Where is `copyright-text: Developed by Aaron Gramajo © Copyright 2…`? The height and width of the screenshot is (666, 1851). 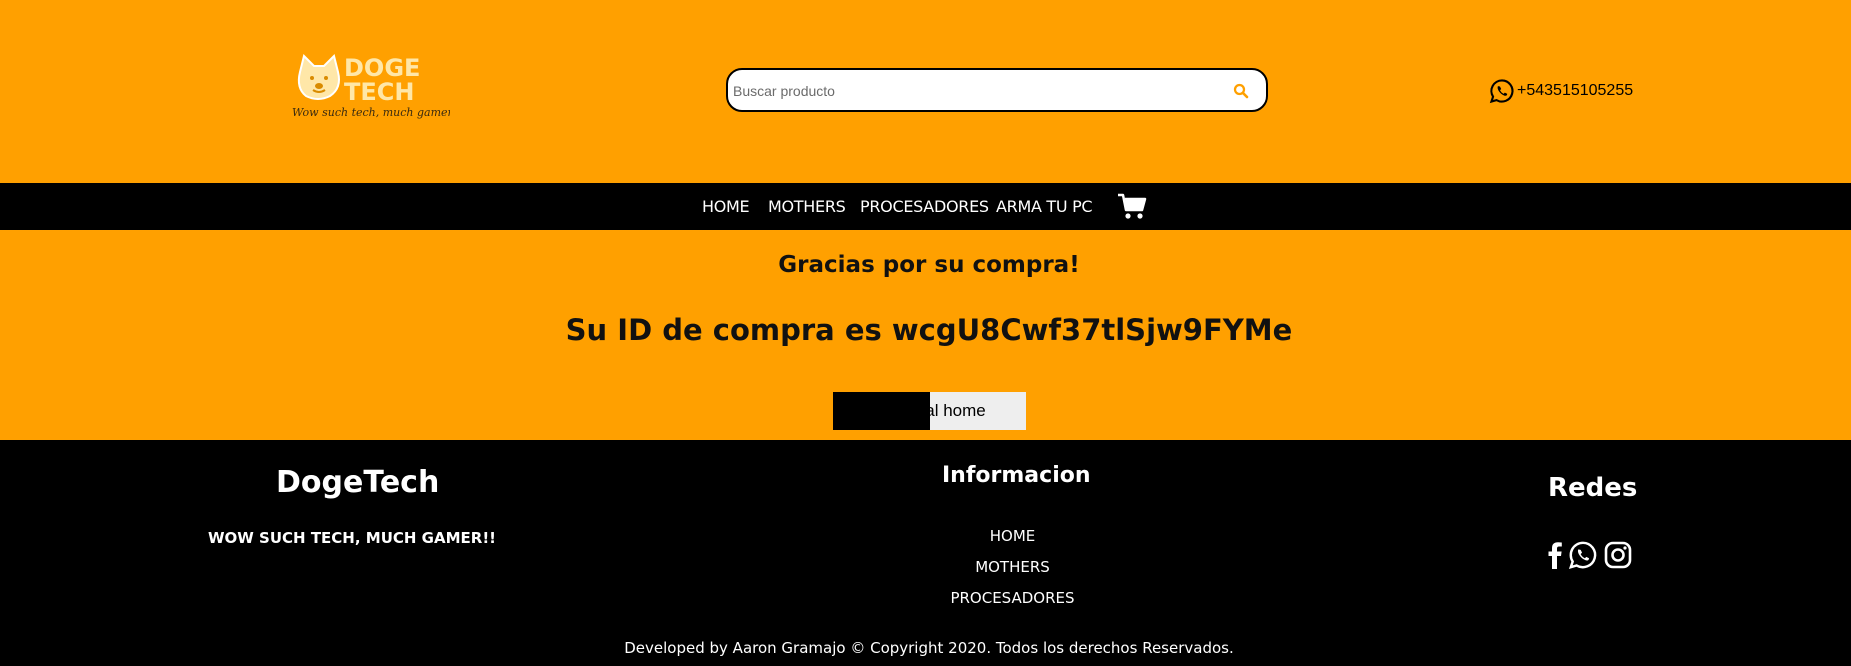 copyright-text: Developed by Aaron Gramajo © Copyright 2… is located at coordinates (929, 648).